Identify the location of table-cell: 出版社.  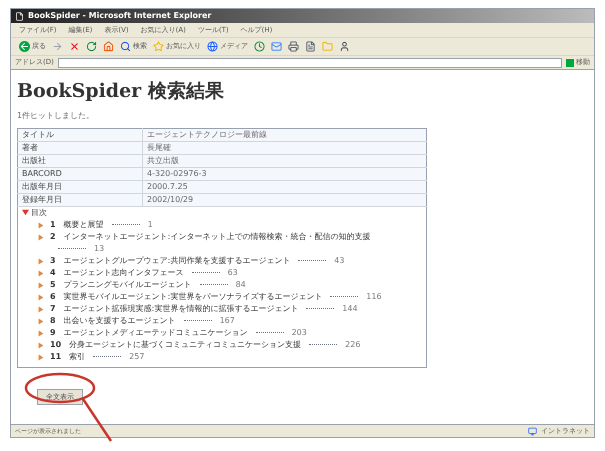
(80, 161).